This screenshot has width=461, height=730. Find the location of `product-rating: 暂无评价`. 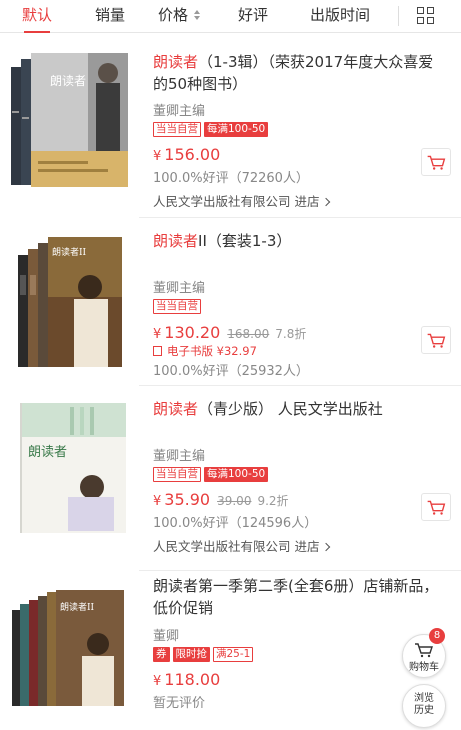

product-rating: 暂无评价 is located at coordinates (179, 703).